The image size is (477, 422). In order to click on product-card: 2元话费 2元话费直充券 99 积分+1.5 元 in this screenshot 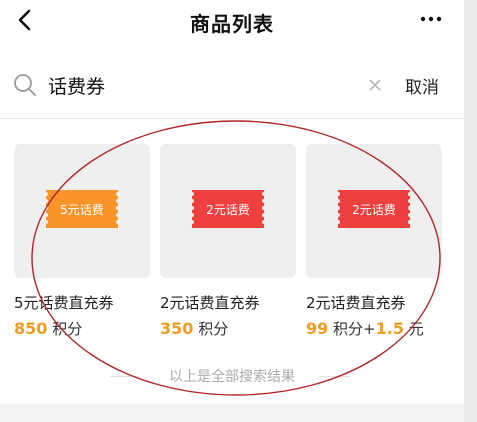, I will do `click(374, 241)`.